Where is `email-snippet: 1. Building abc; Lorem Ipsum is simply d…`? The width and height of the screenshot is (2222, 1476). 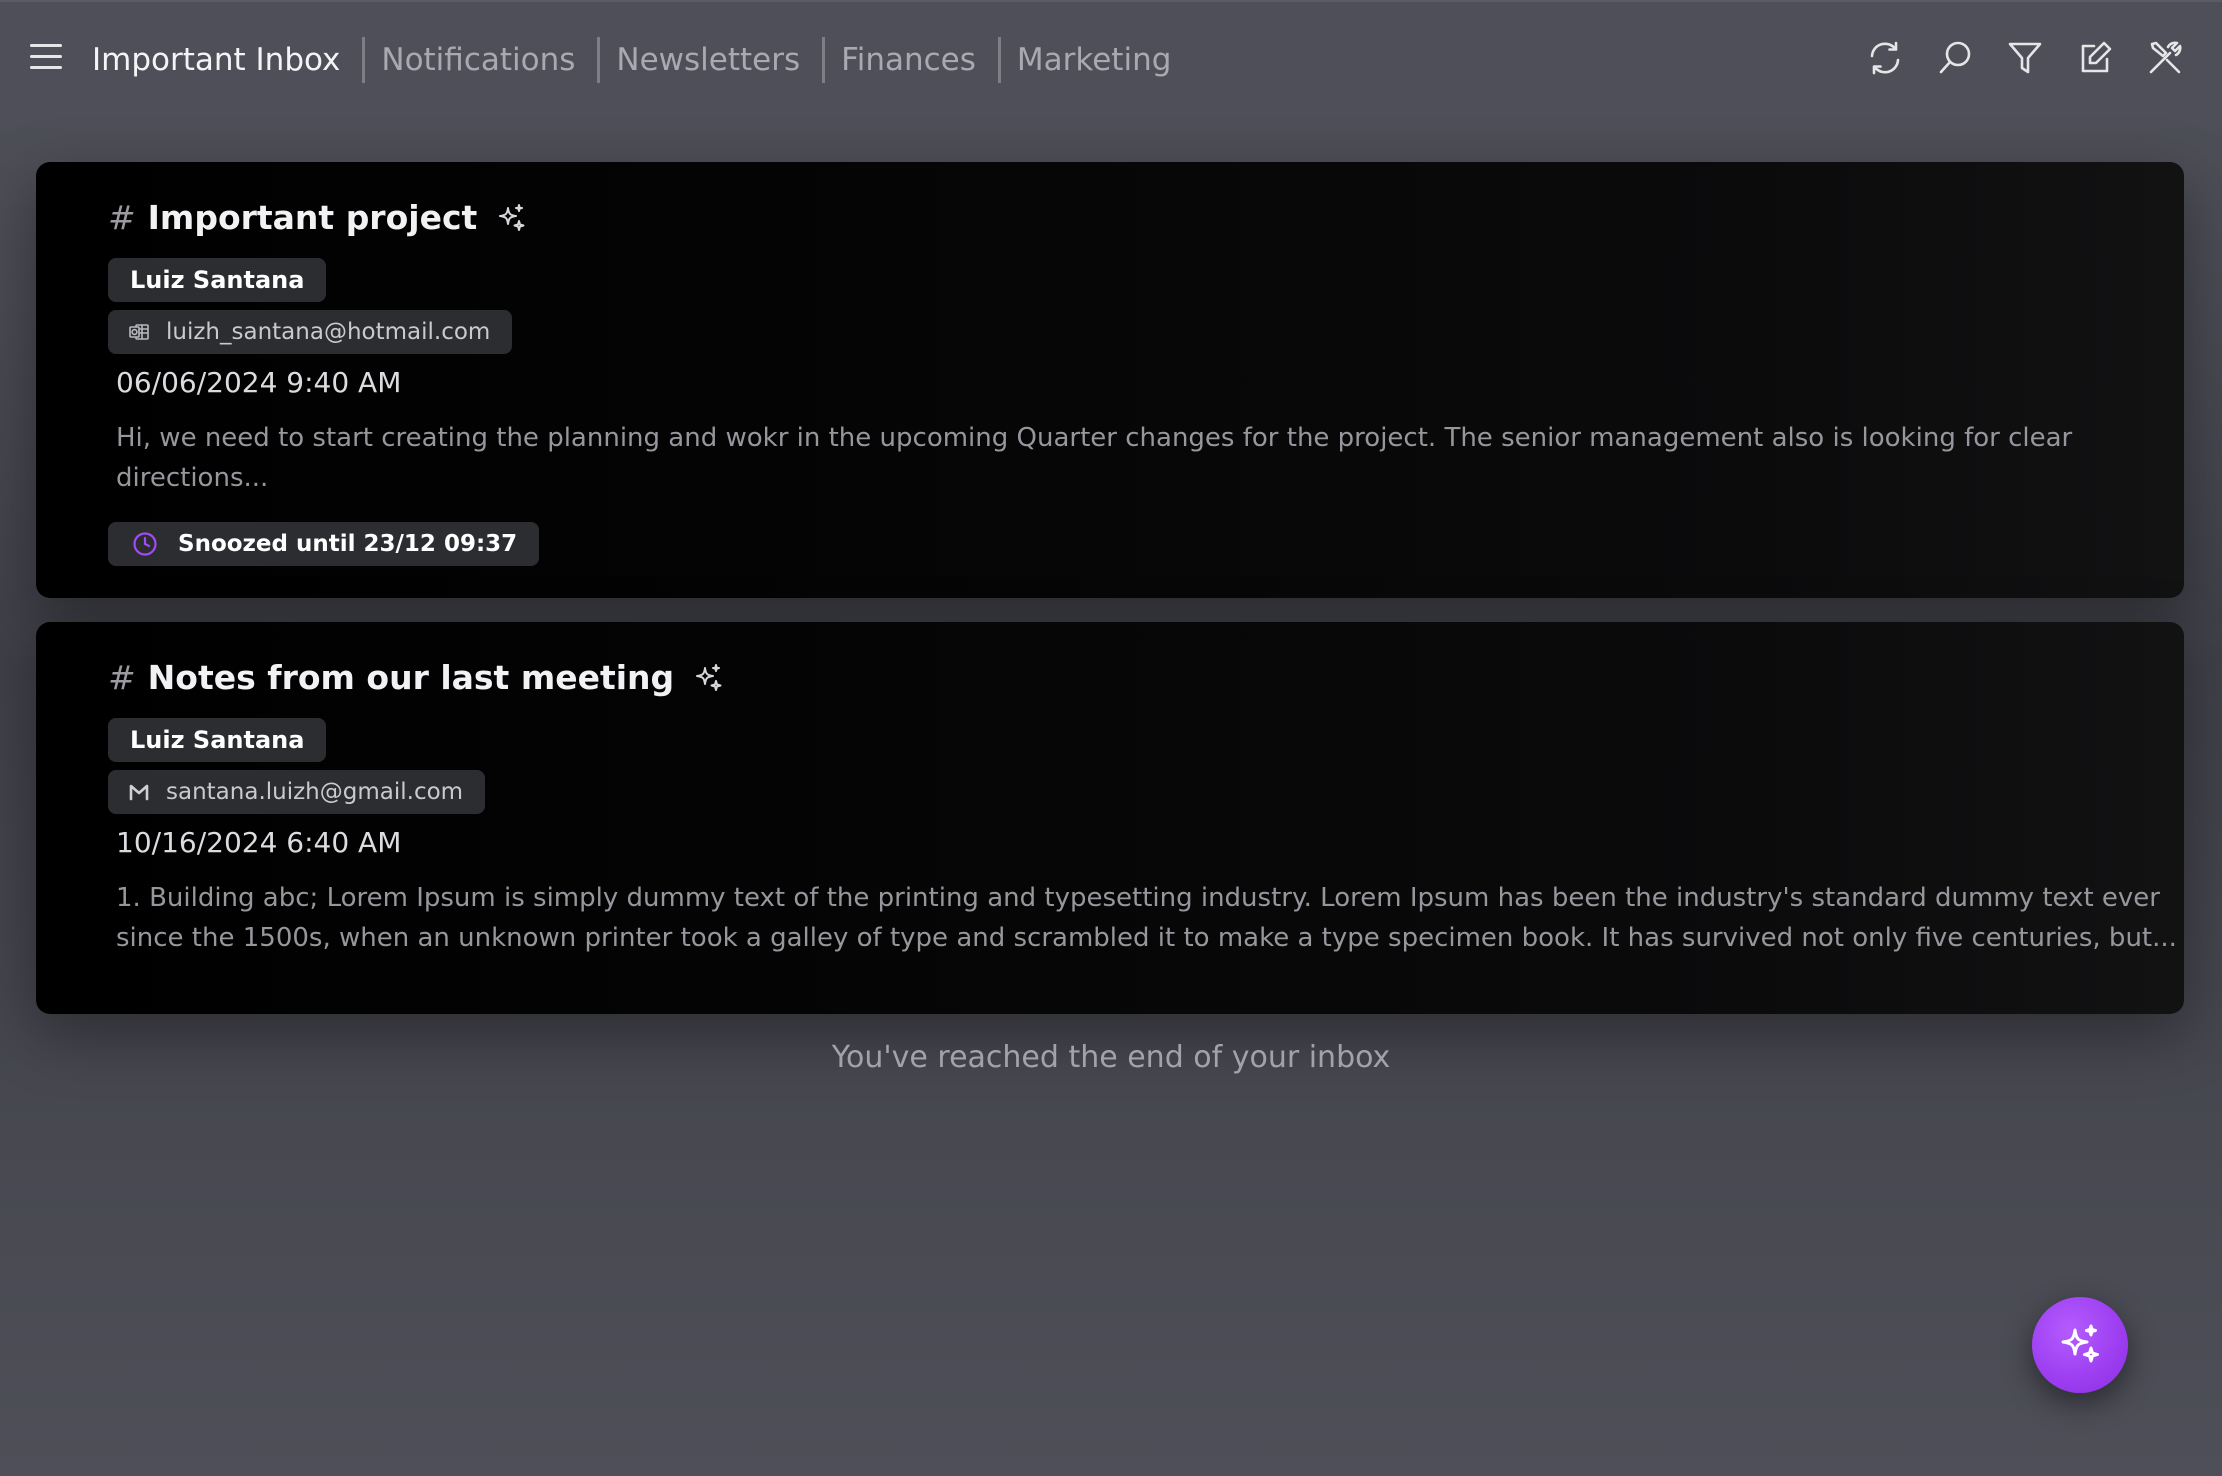 email-snippet: 1. Building abc; Lorem Ipsum is simply d… is located at coordinates (1146, 918).